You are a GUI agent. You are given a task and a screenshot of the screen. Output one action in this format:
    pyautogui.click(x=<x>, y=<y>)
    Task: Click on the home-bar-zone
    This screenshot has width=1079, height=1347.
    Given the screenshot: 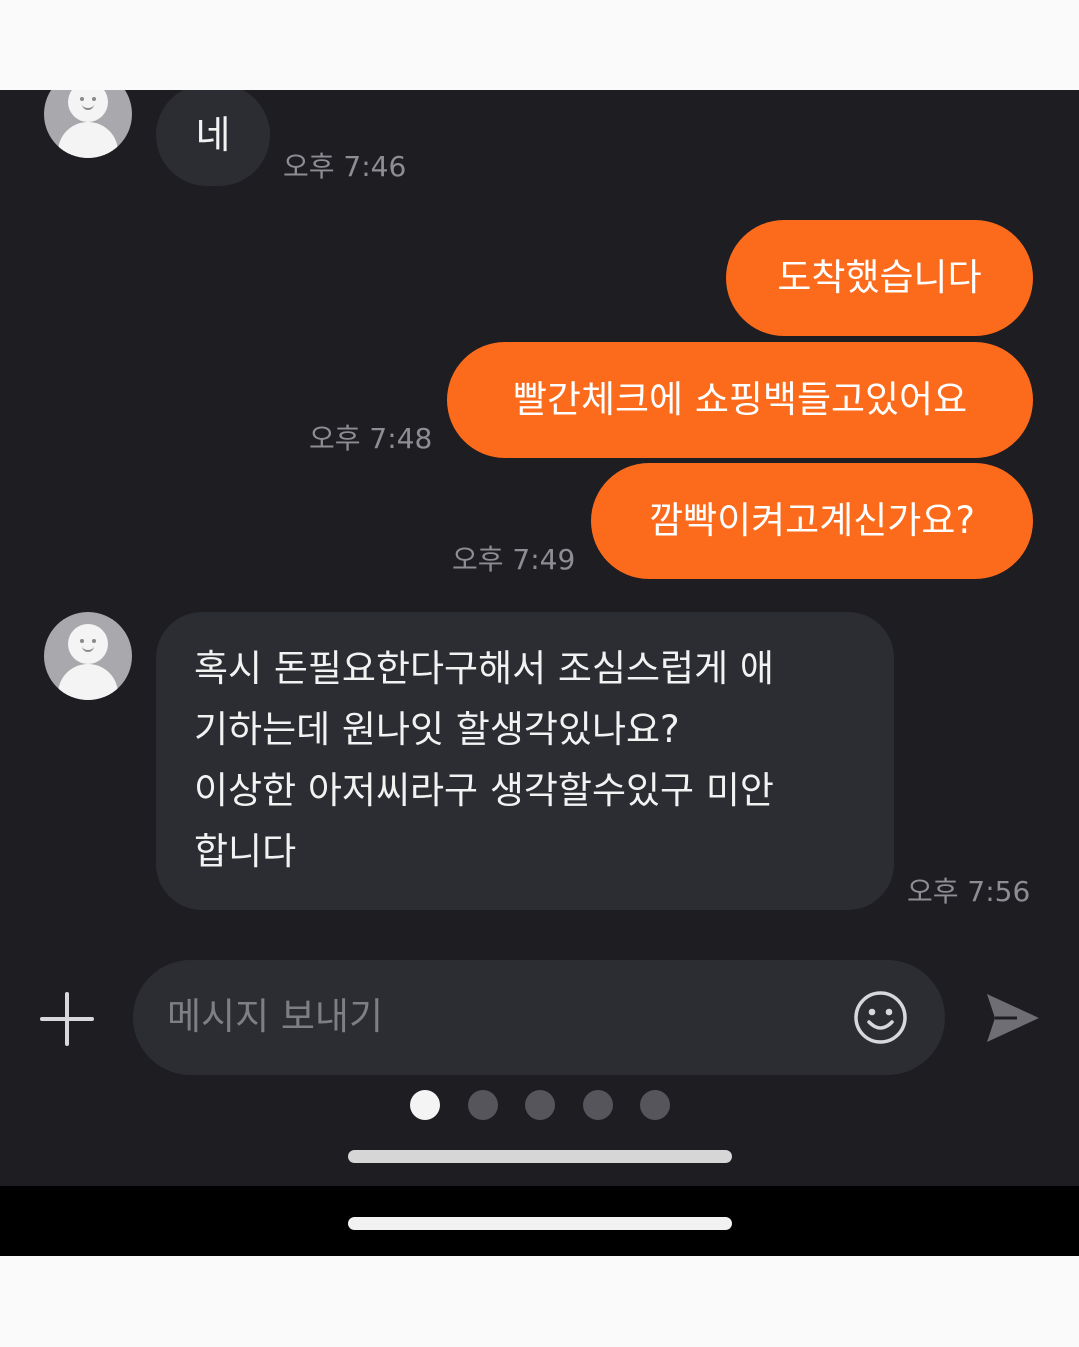 What is the action you would take?
    pyautogui.click(x=539, y=1221)
    